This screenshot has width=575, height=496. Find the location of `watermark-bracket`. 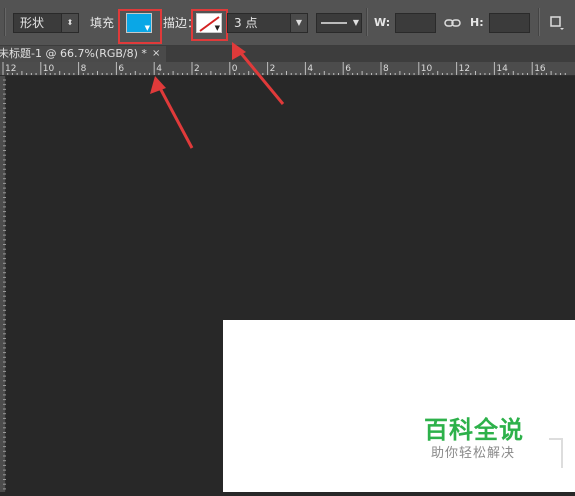

watermark-bracket is located at coordinates (556, 453).